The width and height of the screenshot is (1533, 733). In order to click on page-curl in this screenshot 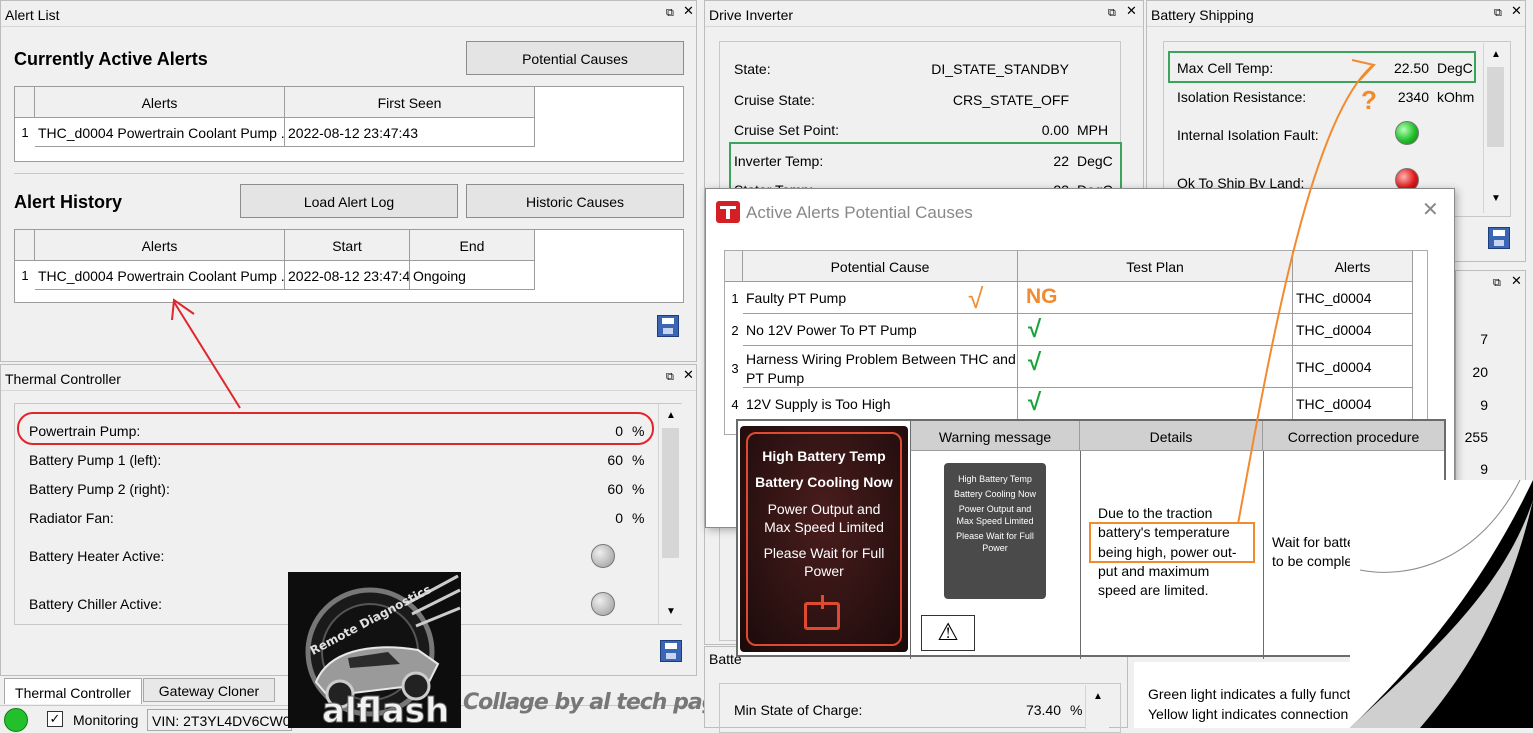, I will do `click(1441, 604)`.